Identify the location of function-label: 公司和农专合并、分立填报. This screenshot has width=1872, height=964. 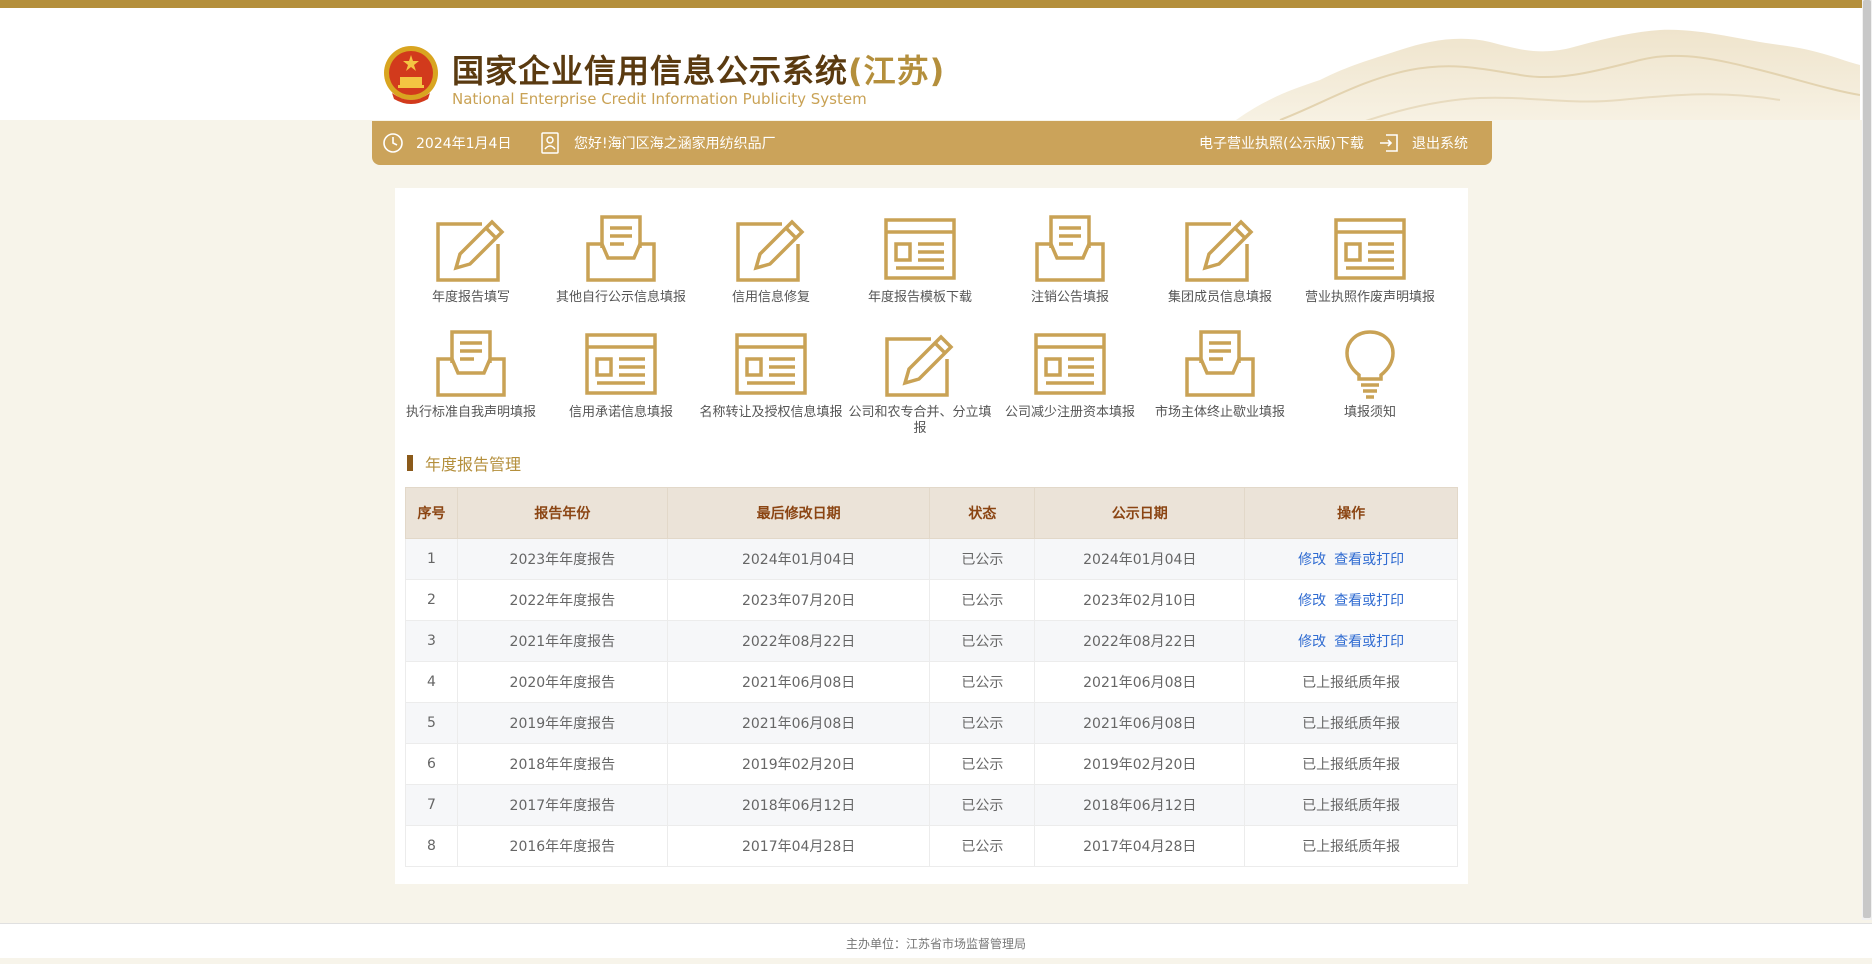
(920, 420).